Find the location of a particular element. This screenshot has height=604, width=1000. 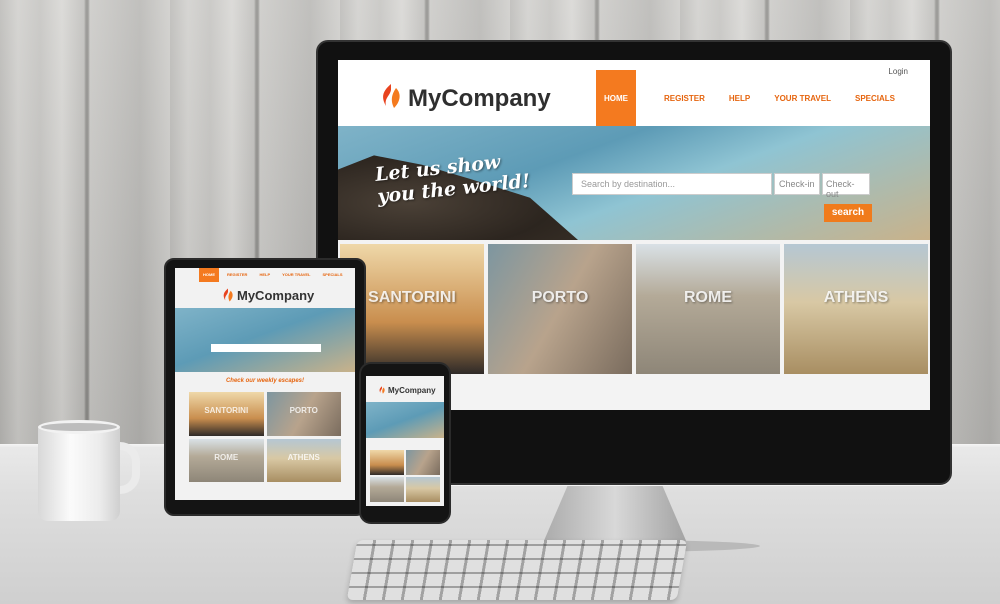

keyboard is located at coordinates (517, 570).